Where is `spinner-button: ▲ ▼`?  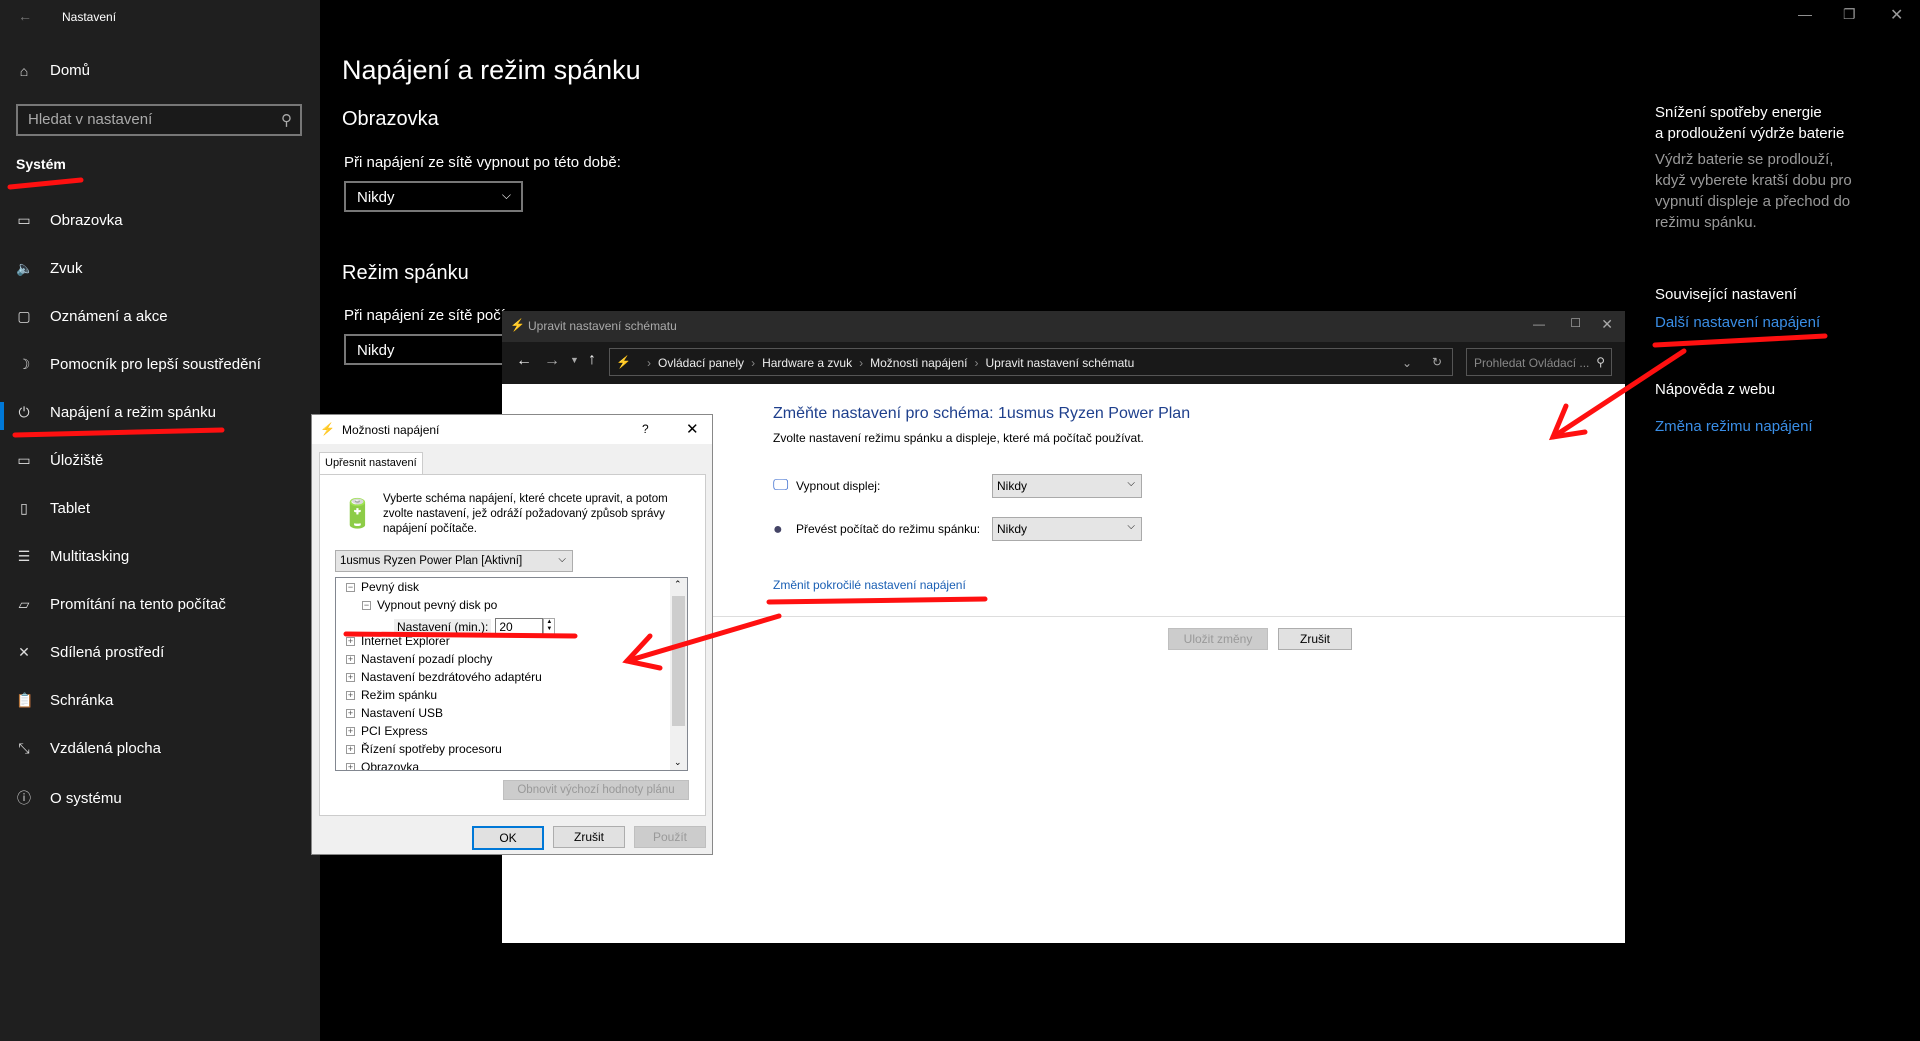
spinner-button: ▲ ▼ is located at coordinates (549, 626).